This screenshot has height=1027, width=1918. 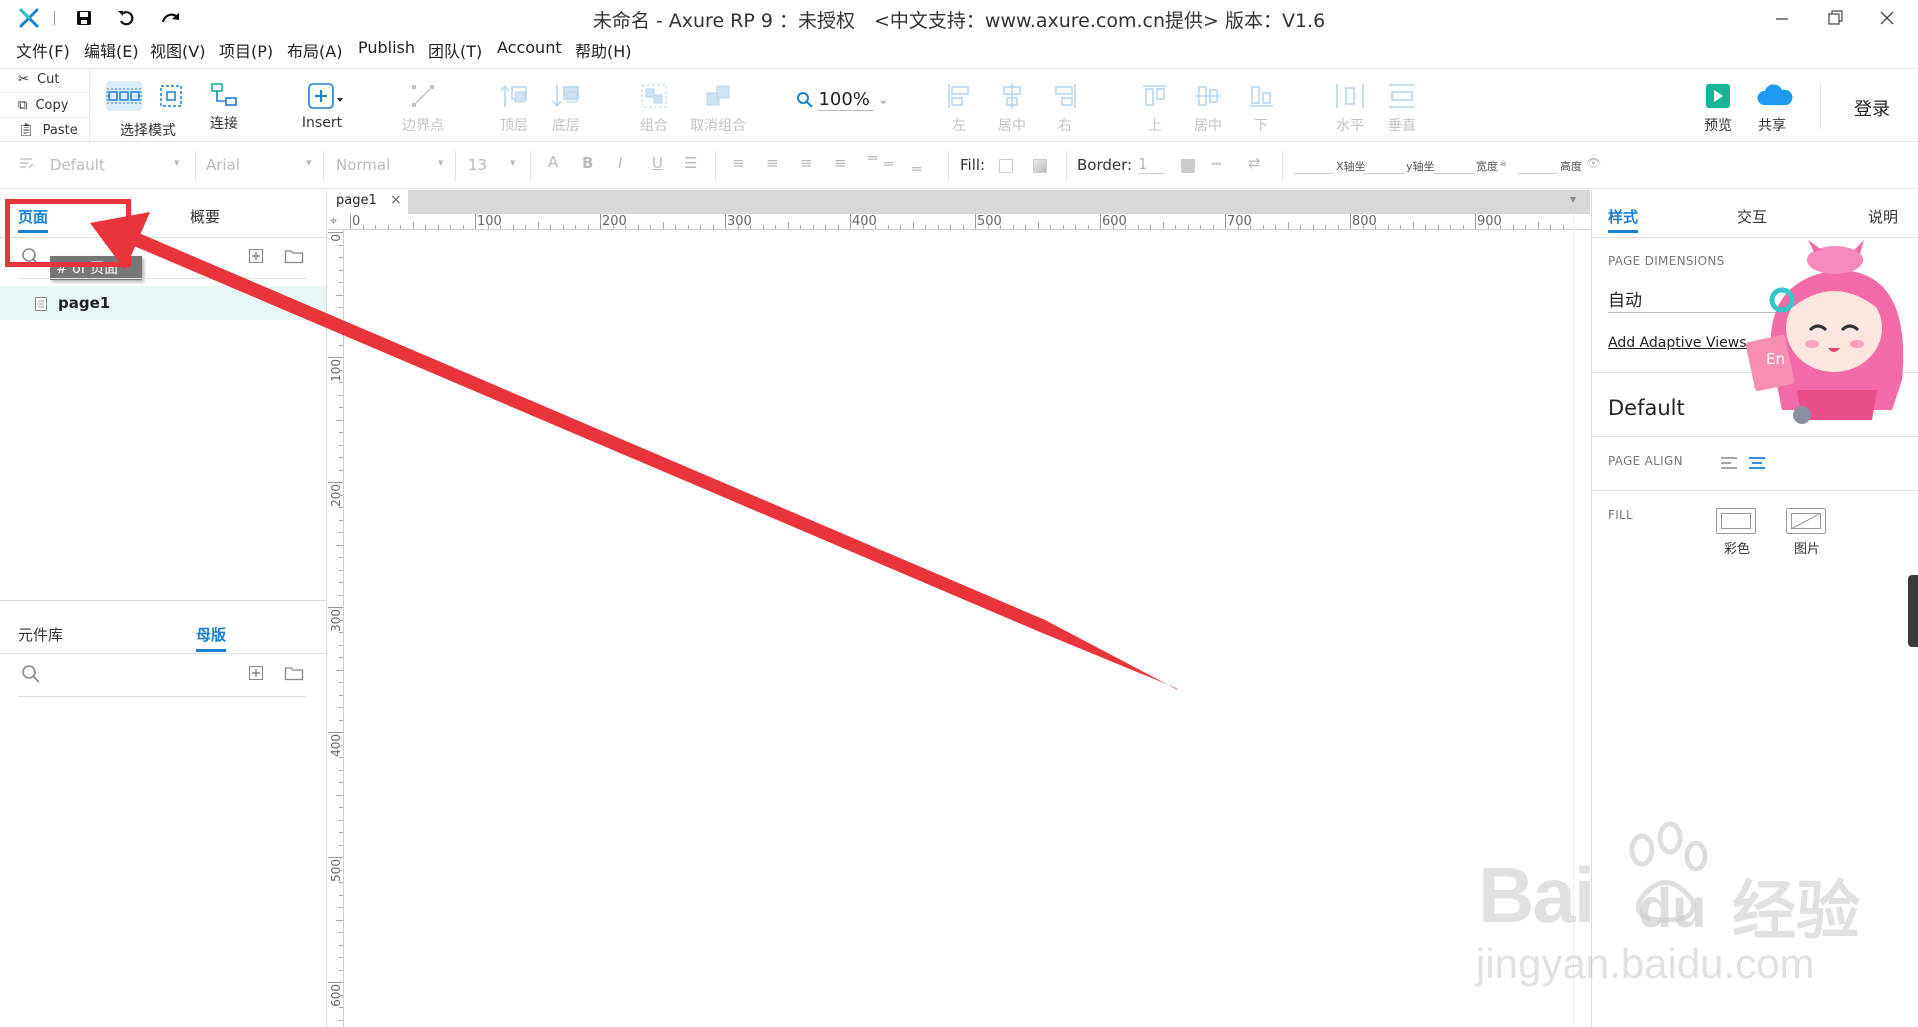 I want to click on menu-help: 帮助(H), so click(x=603, y=50).